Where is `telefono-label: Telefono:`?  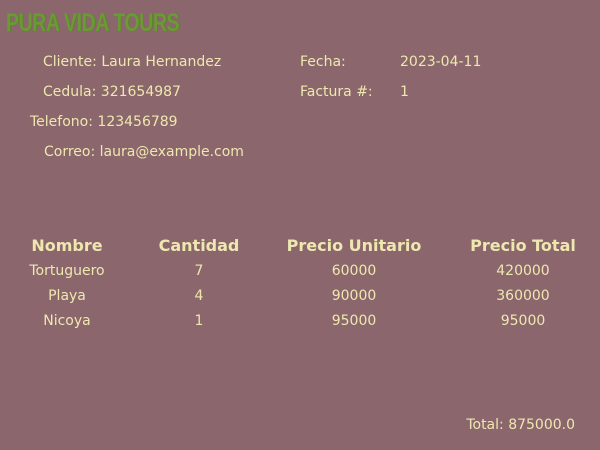
telefono-label: Telefono: is located at coordinates (61, 122).